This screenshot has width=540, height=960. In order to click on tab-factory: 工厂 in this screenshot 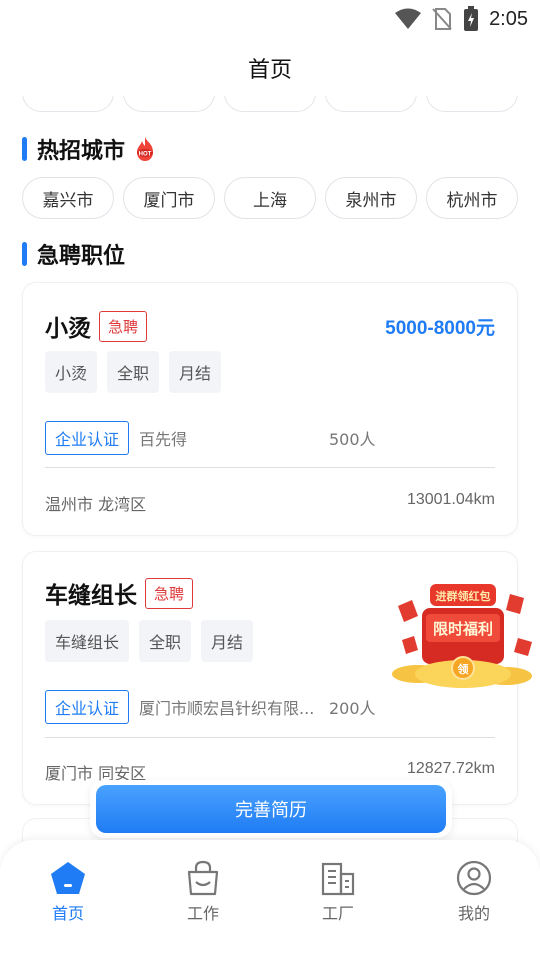, I will do `click(338, 892)`.